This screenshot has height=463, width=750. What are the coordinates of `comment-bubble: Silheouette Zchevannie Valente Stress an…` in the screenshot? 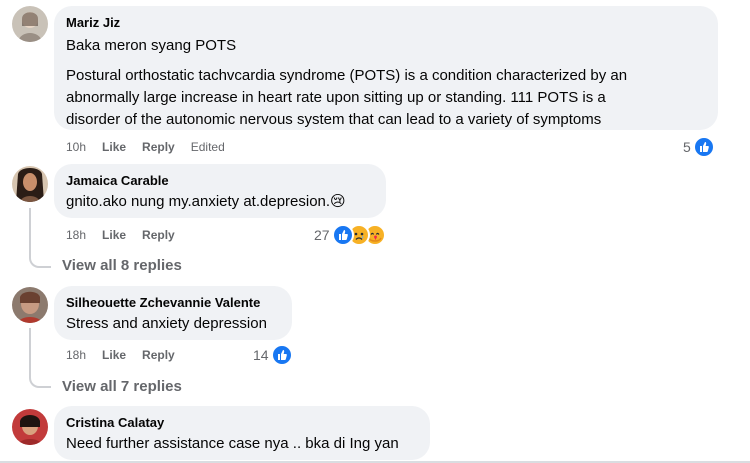 It's located at (173, 313).